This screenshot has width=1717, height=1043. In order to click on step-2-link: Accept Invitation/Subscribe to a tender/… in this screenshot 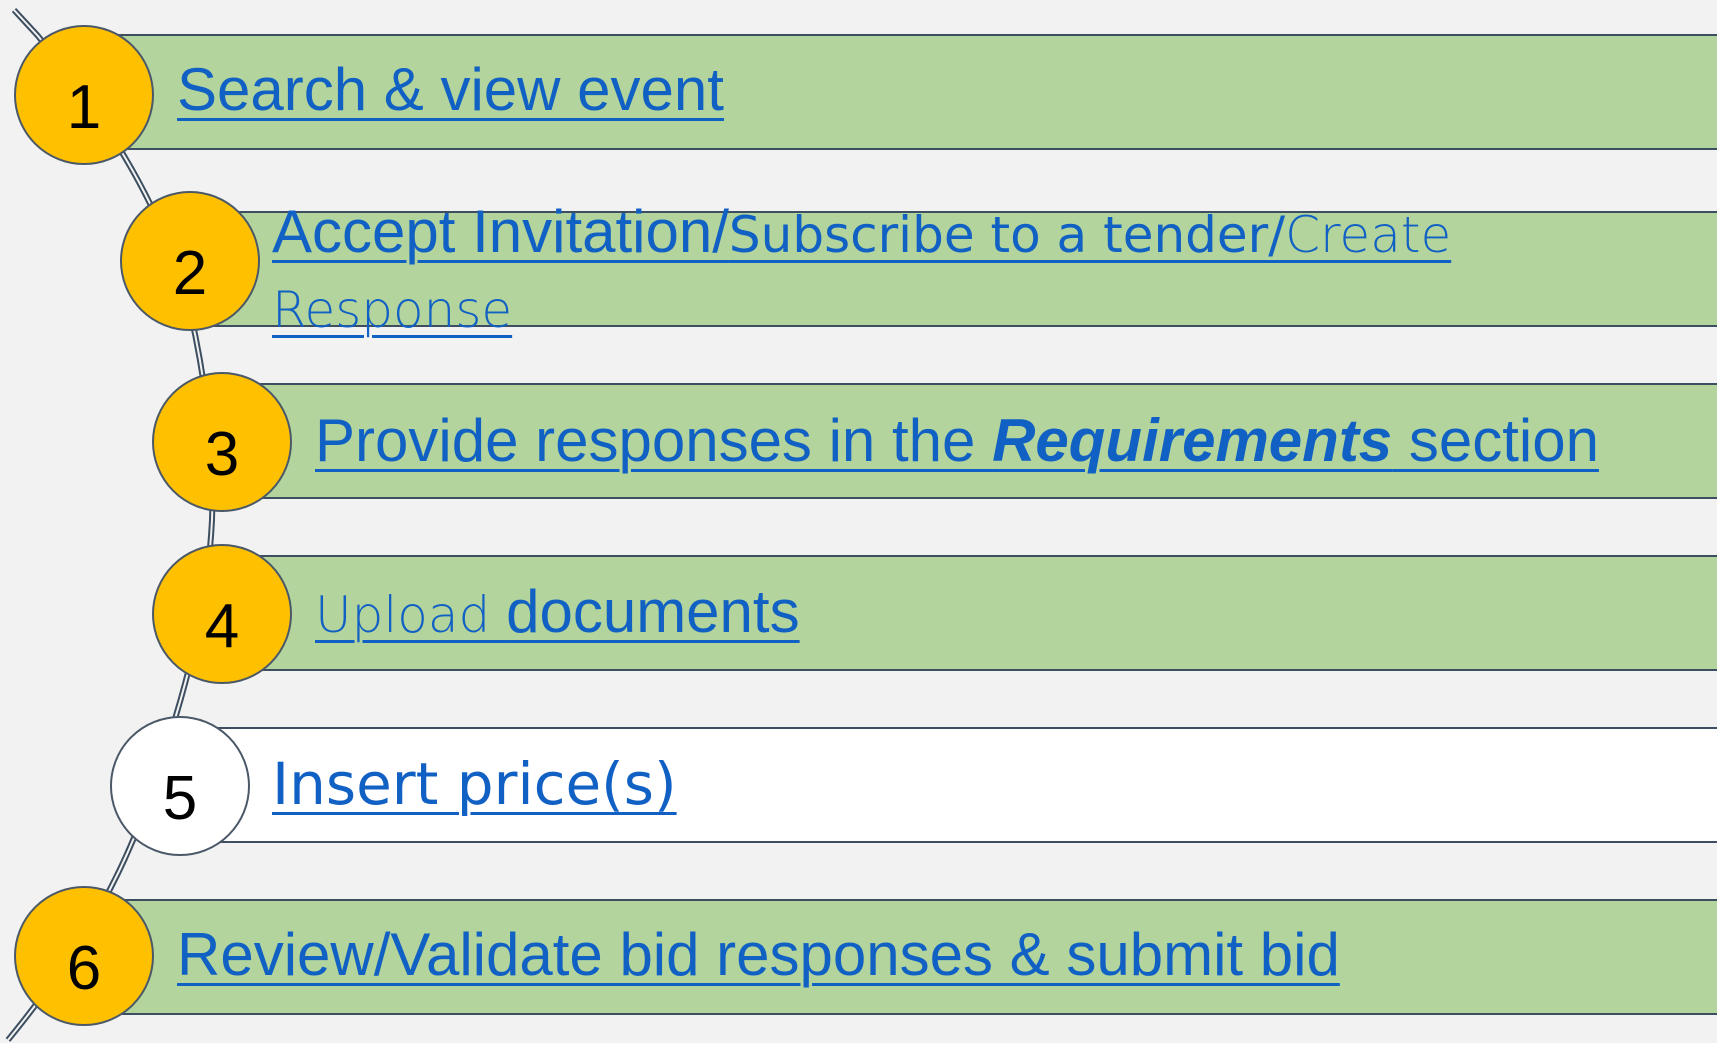, I will do `click(861, 271)`.